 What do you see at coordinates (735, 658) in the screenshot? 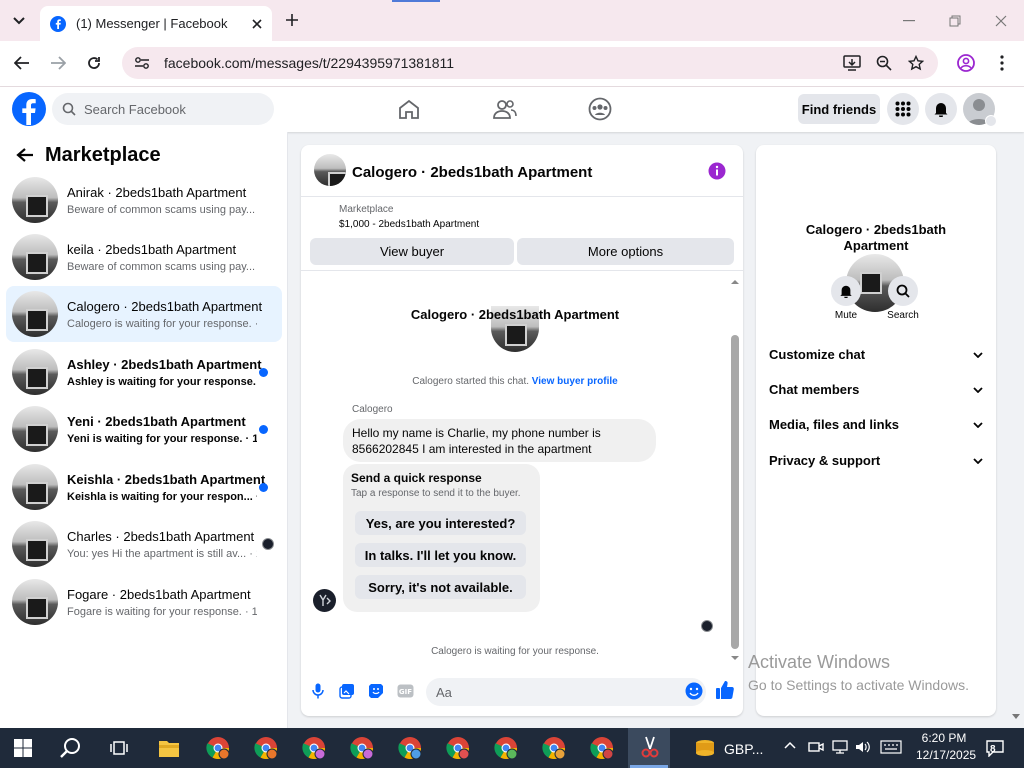
I see `scroll-down-icon` at bounding box center [735, 658].